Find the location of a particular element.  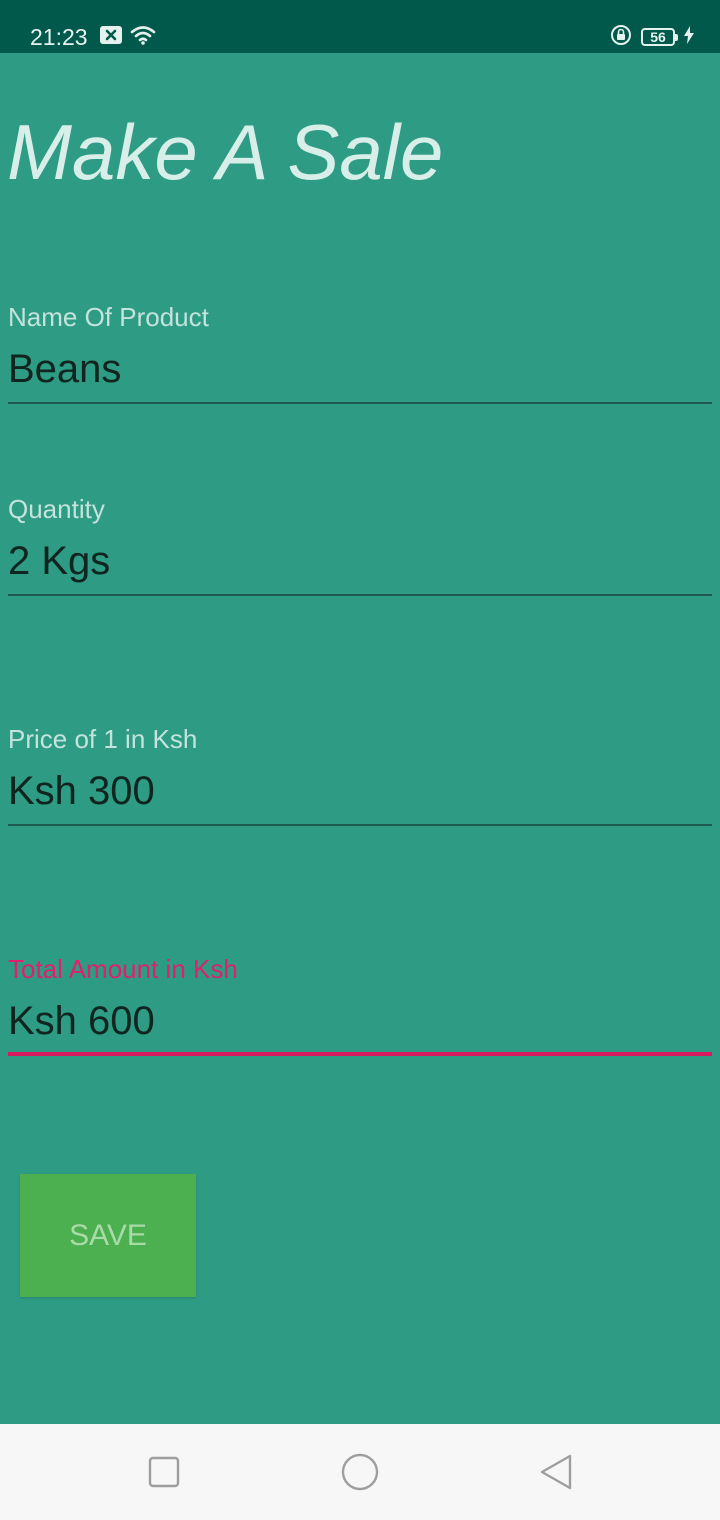

notification-x-icon is located at coordinates (111, 37).